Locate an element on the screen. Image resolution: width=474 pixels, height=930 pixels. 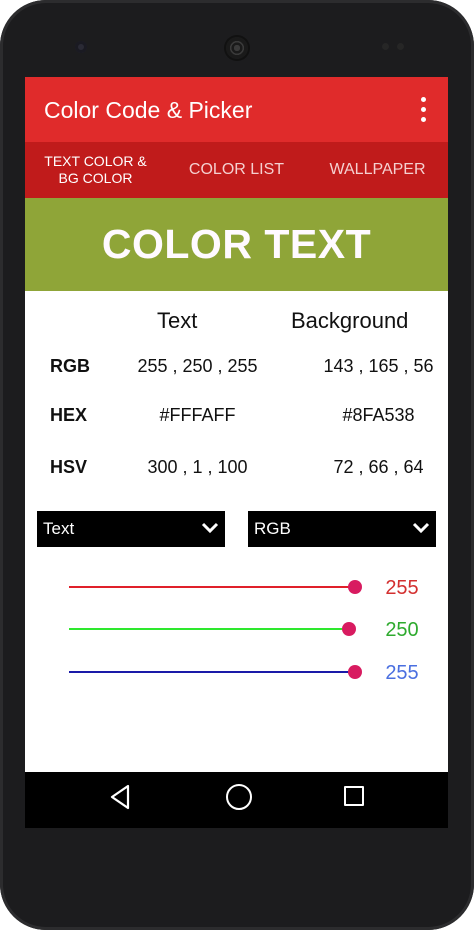
color-preview: COLOR TEXT is located at coordinates (236, 244).